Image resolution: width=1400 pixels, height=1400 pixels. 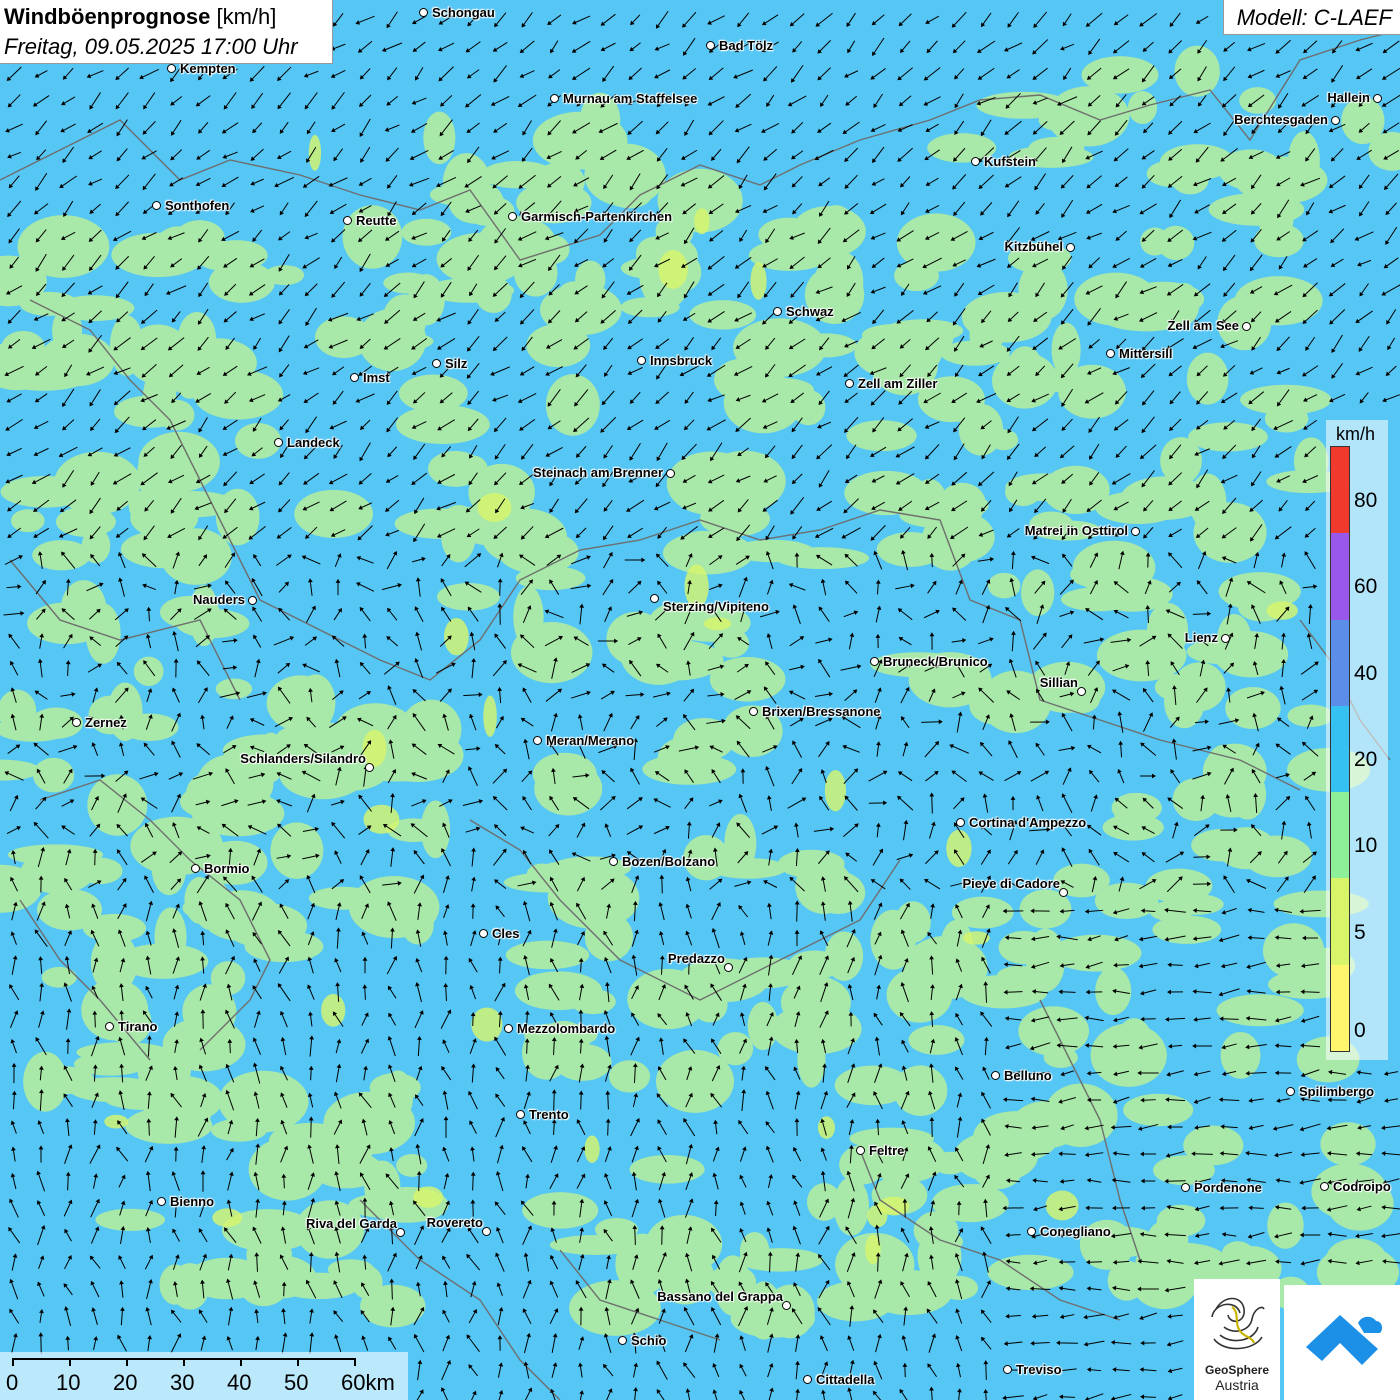 I want to click on legend-tick-label: 10, so click(x=1366, y=846).